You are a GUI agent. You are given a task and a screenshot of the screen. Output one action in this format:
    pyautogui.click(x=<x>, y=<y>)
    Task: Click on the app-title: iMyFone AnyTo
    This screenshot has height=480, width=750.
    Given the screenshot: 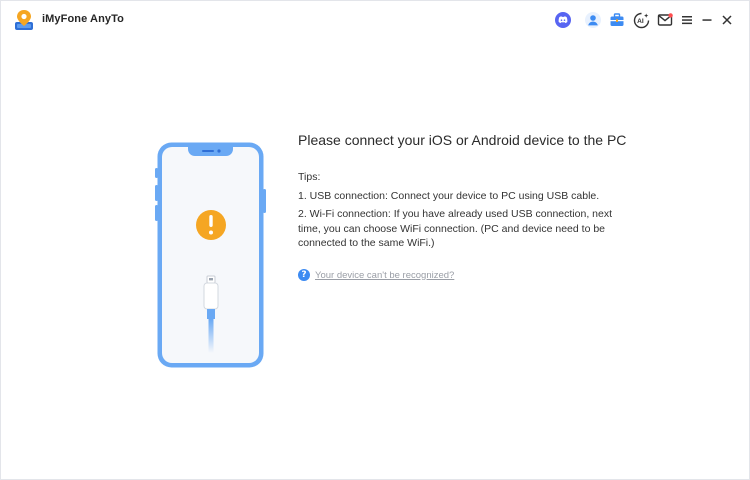 What is the action you would take?
    pyautogui.click(x=83, y=19)
    